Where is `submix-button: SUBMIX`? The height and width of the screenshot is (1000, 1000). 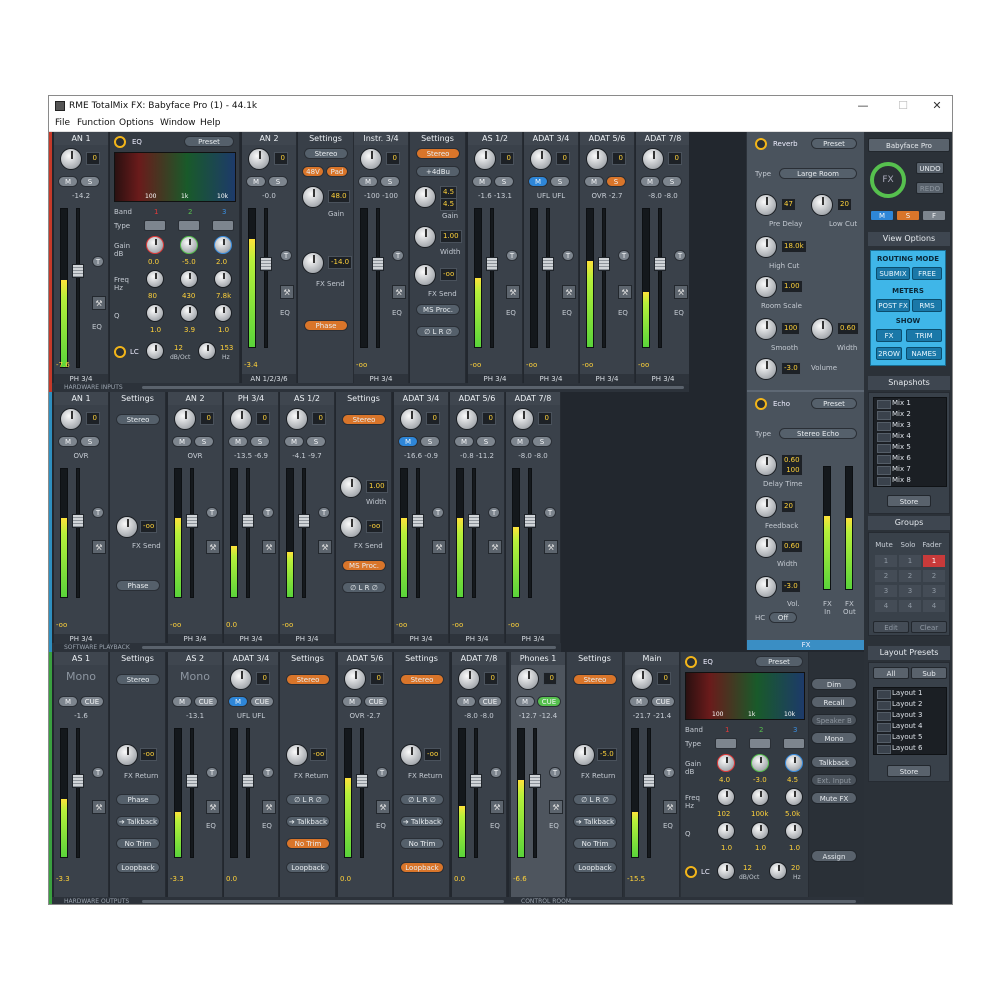
submix-button: SUBMIX is located at coordinates (893, 273).